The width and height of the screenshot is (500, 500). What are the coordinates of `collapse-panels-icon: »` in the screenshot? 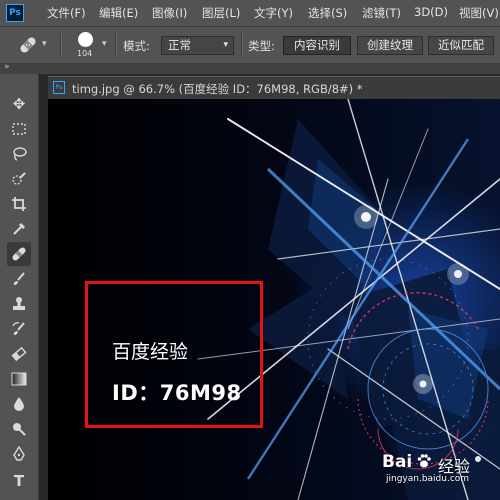 It's located at (6, 67).